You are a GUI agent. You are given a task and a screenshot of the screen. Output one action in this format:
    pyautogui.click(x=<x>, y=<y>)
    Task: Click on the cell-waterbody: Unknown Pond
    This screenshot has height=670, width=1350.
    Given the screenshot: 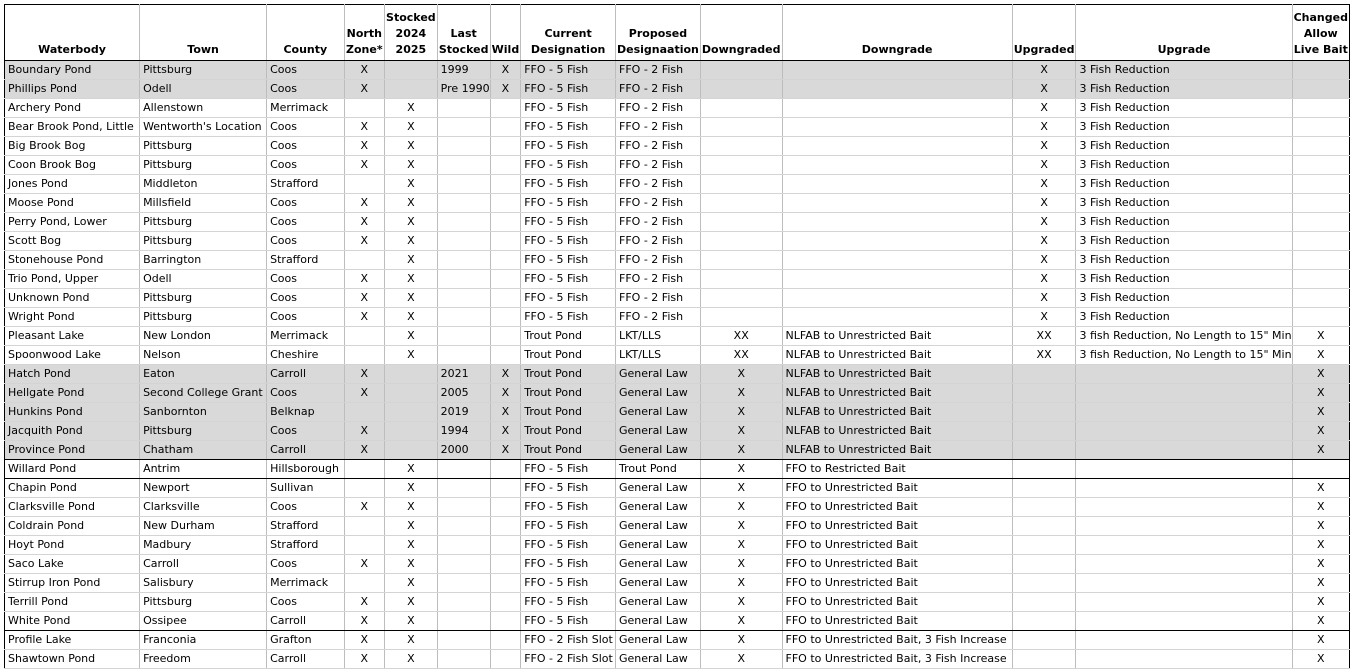 What is the action you would take?
    pyautogui.click(x=72, y=298)
    